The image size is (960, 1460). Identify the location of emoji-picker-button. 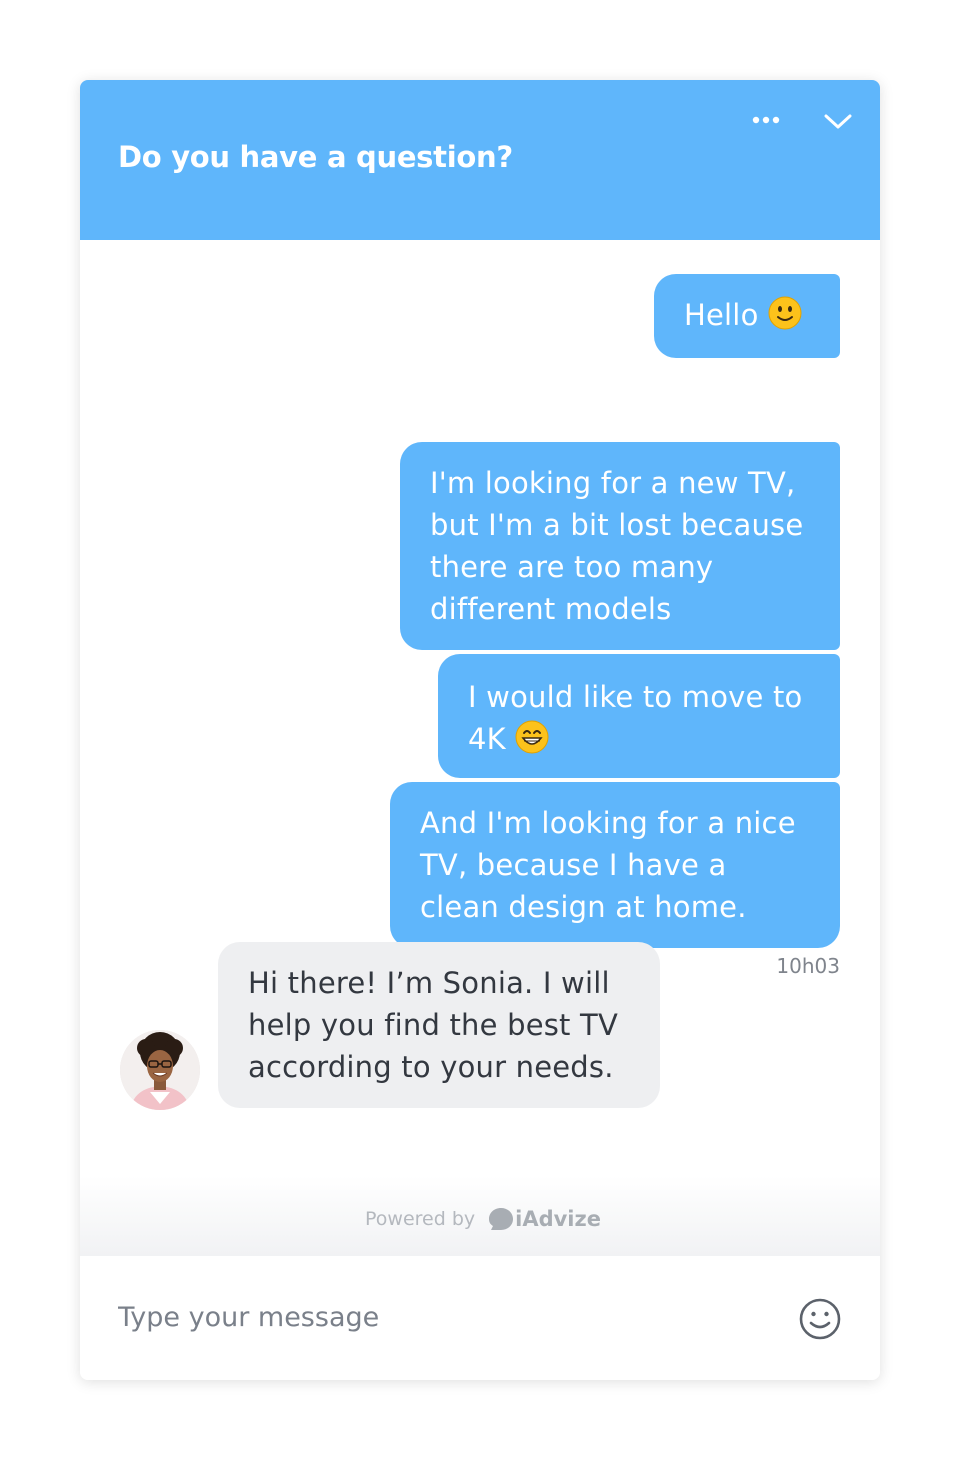
(820, 1319).